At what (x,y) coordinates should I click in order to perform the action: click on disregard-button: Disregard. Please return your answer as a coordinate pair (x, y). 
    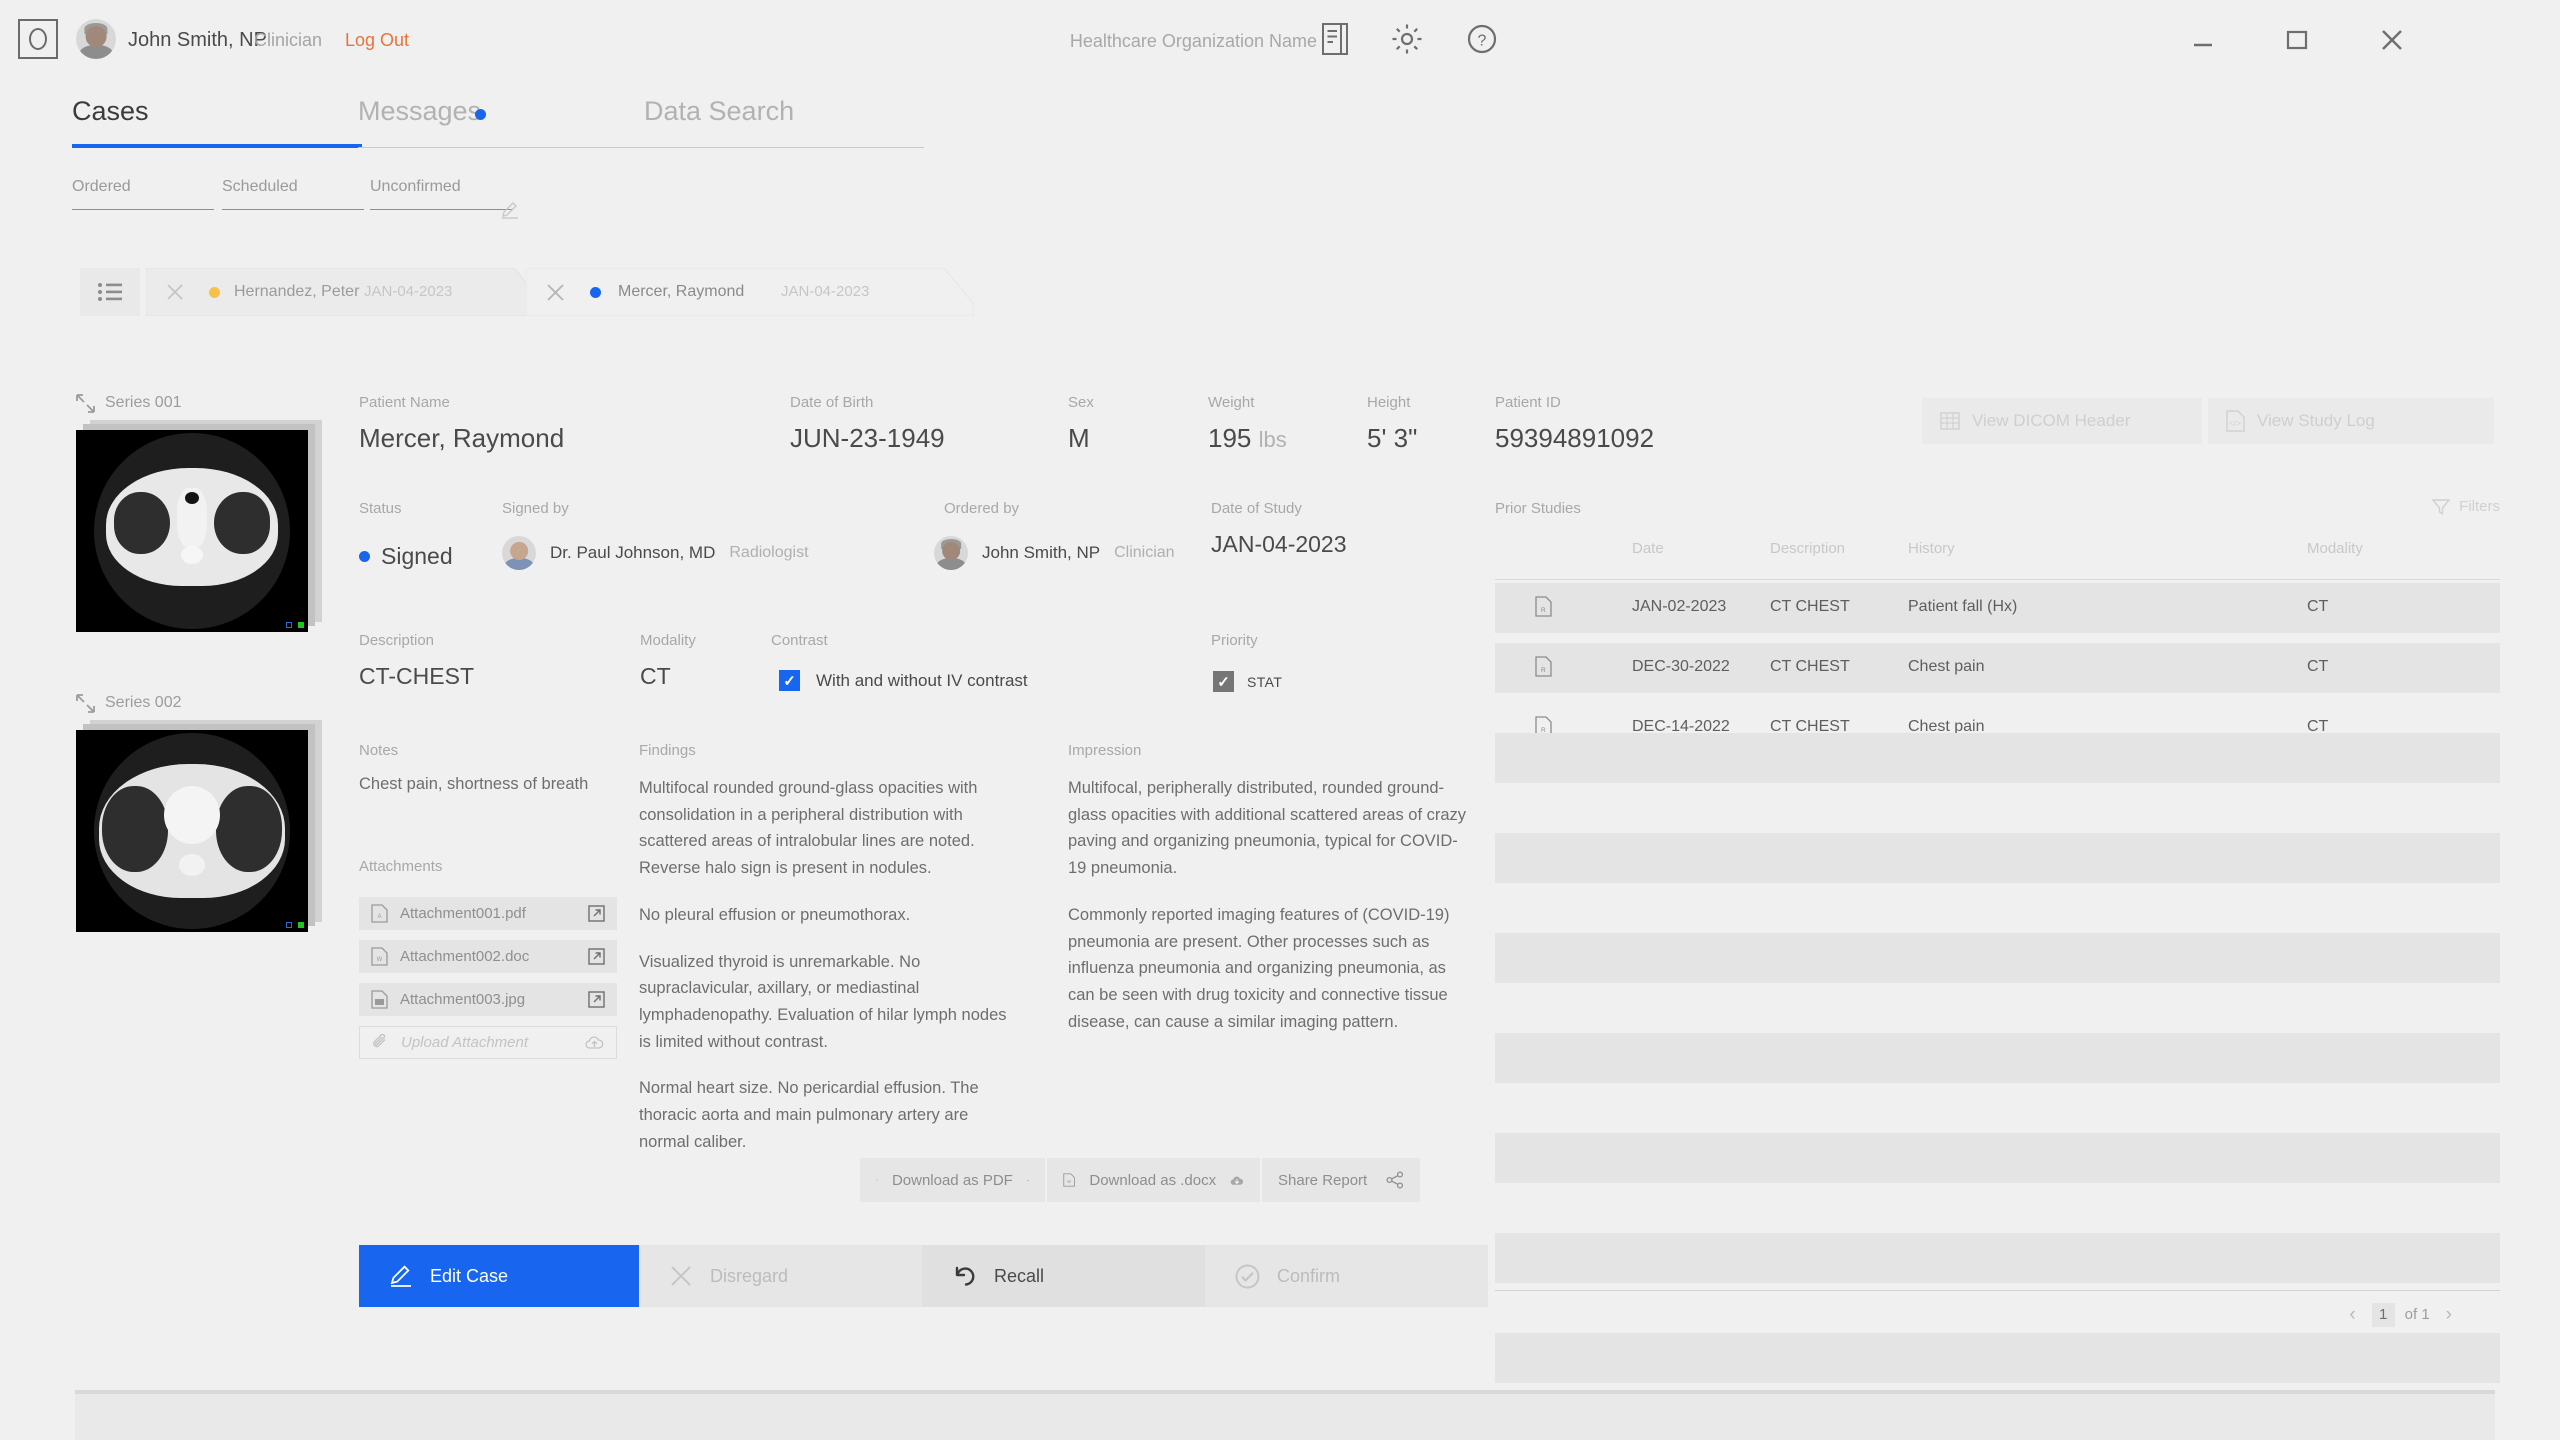
    Looking at the image, I should click on (780, 1276).